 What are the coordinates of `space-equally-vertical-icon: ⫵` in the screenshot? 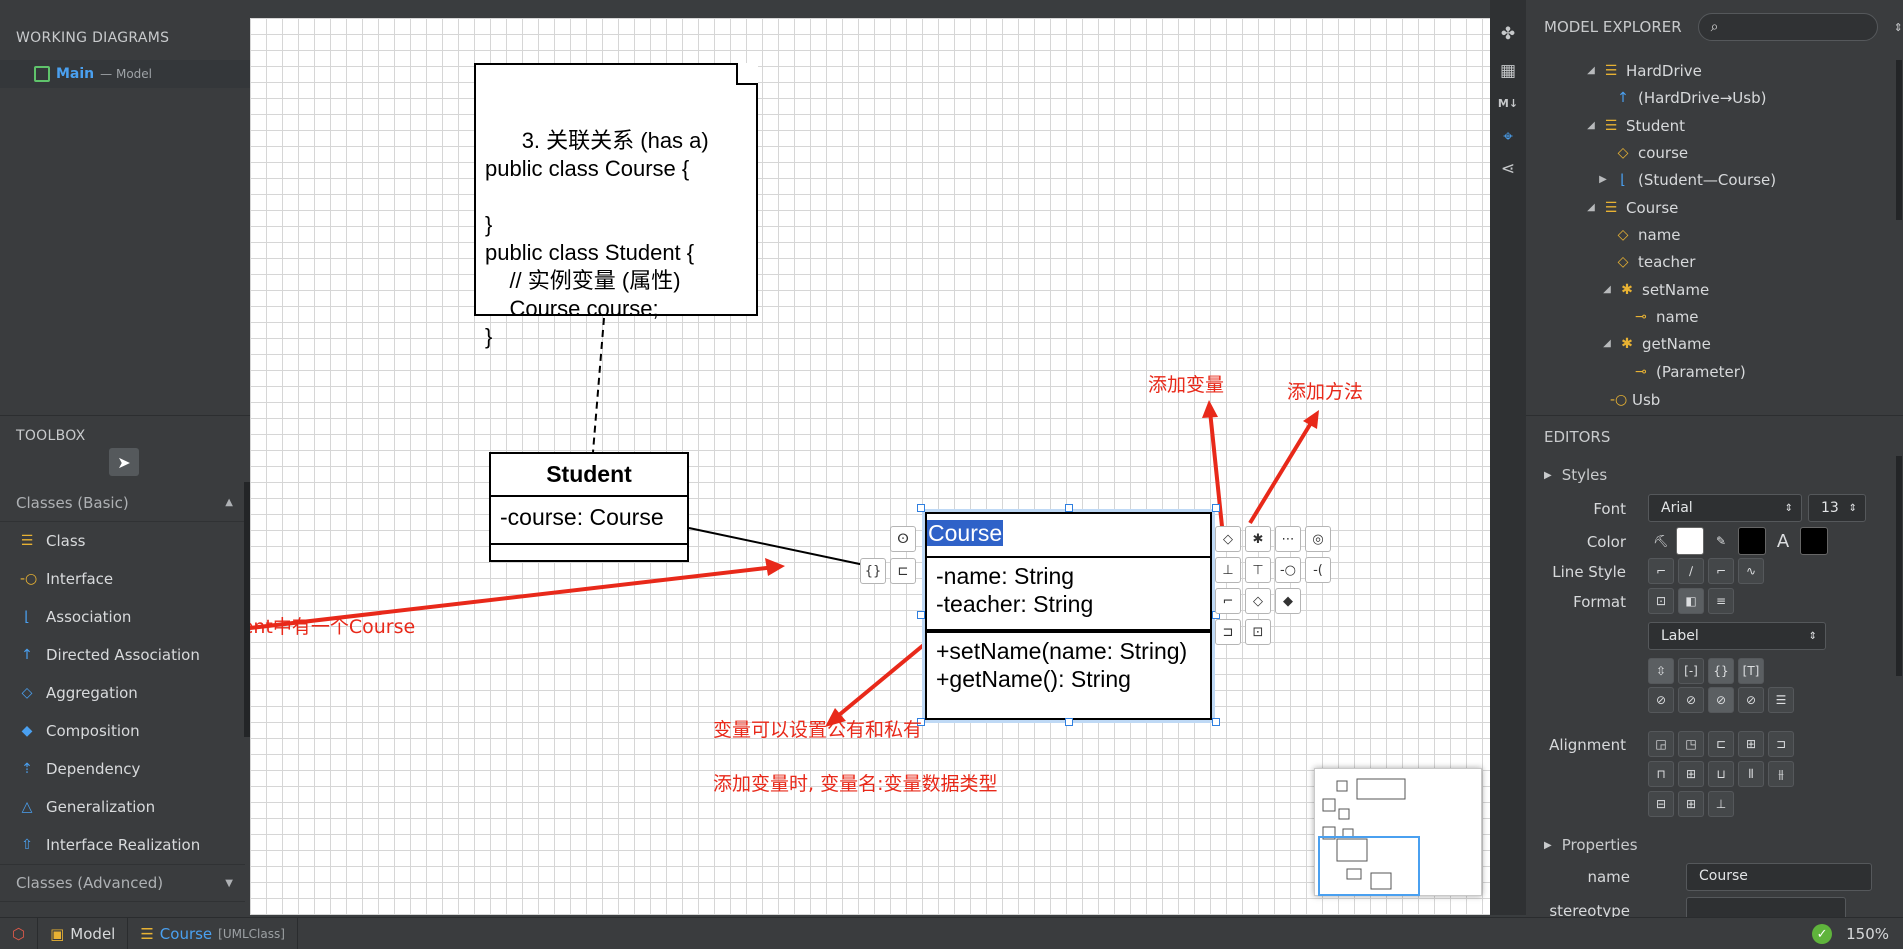 It's located at (1781, 774).